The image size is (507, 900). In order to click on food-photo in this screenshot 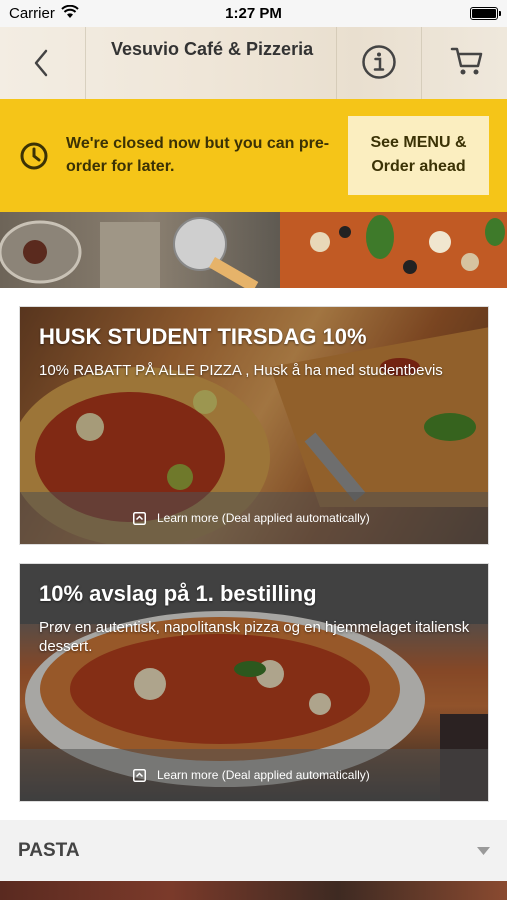, I will do `click(253, 250)`.